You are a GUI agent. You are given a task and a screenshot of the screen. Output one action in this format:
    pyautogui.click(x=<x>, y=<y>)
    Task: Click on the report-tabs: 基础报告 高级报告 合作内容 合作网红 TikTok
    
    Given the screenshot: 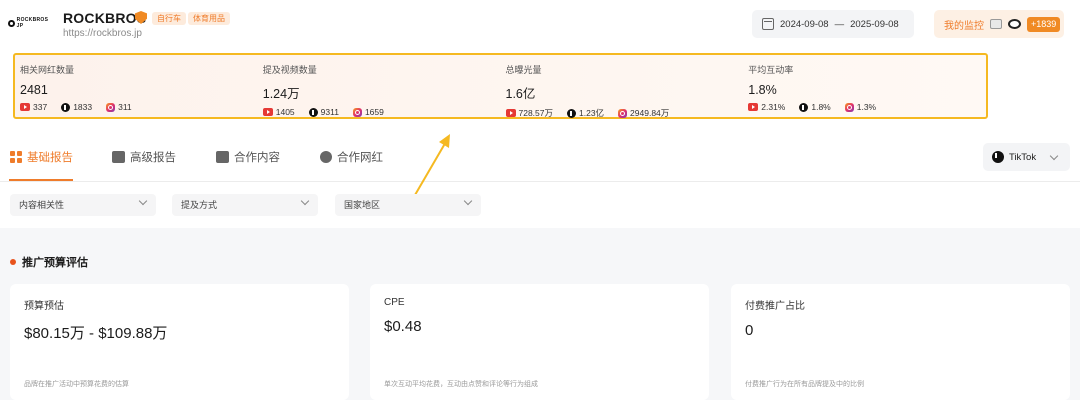 What is the action you would take?
    pyautogui.click(x=540, y=161)
    